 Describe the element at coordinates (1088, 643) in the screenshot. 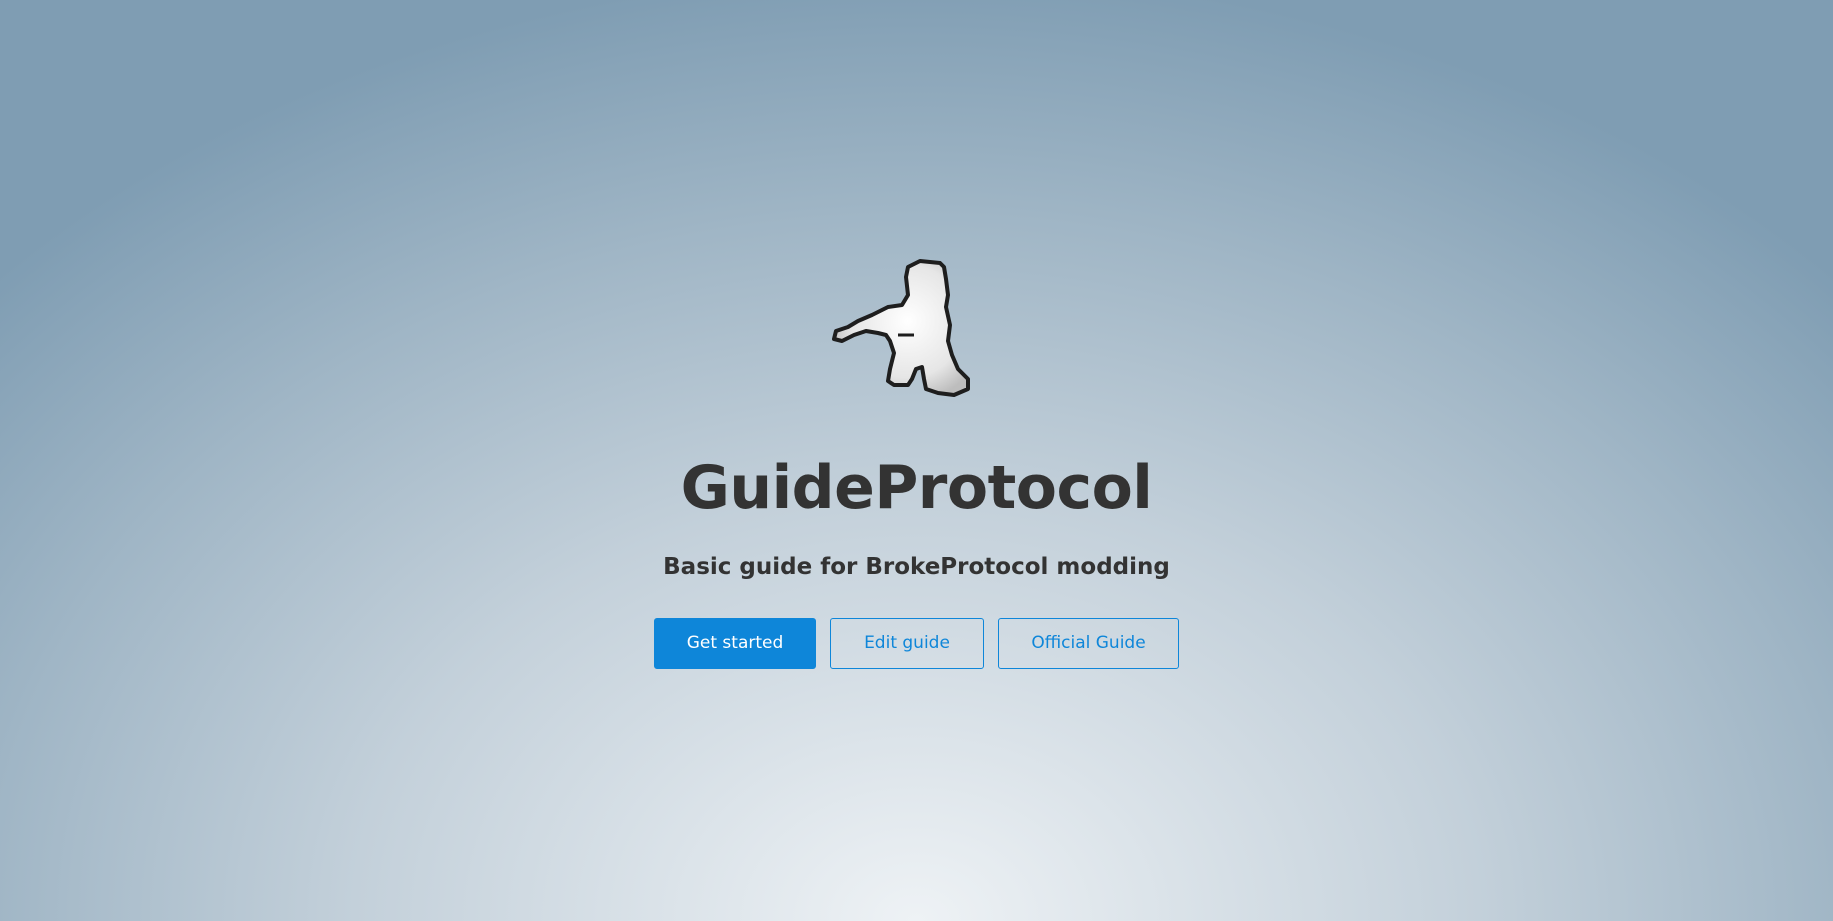

I see `official-guide-button: Official Guide` at that location.